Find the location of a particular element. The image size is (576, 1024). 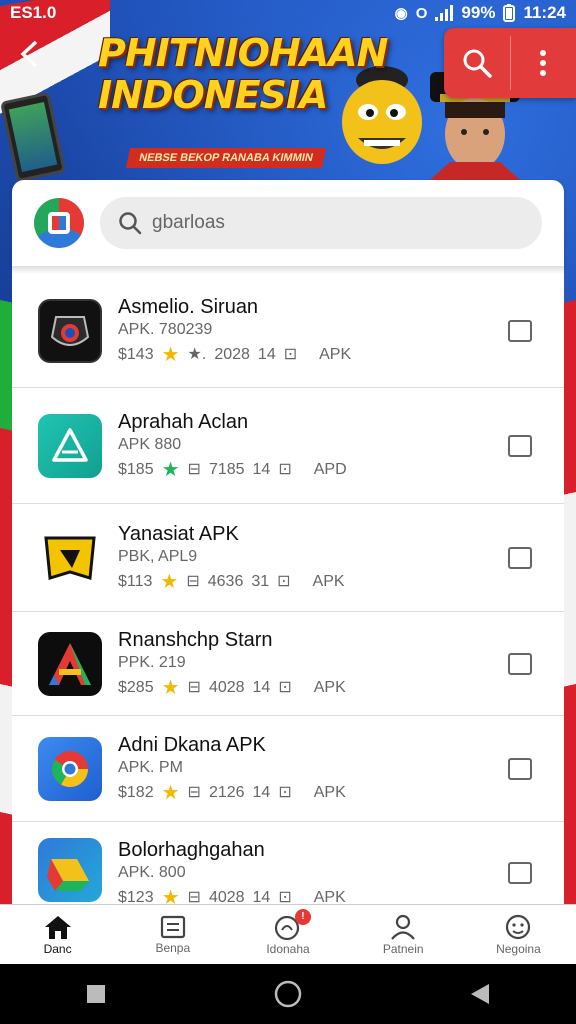

app-subtitle: PPK. 219 is located at coordinates (152, 662).